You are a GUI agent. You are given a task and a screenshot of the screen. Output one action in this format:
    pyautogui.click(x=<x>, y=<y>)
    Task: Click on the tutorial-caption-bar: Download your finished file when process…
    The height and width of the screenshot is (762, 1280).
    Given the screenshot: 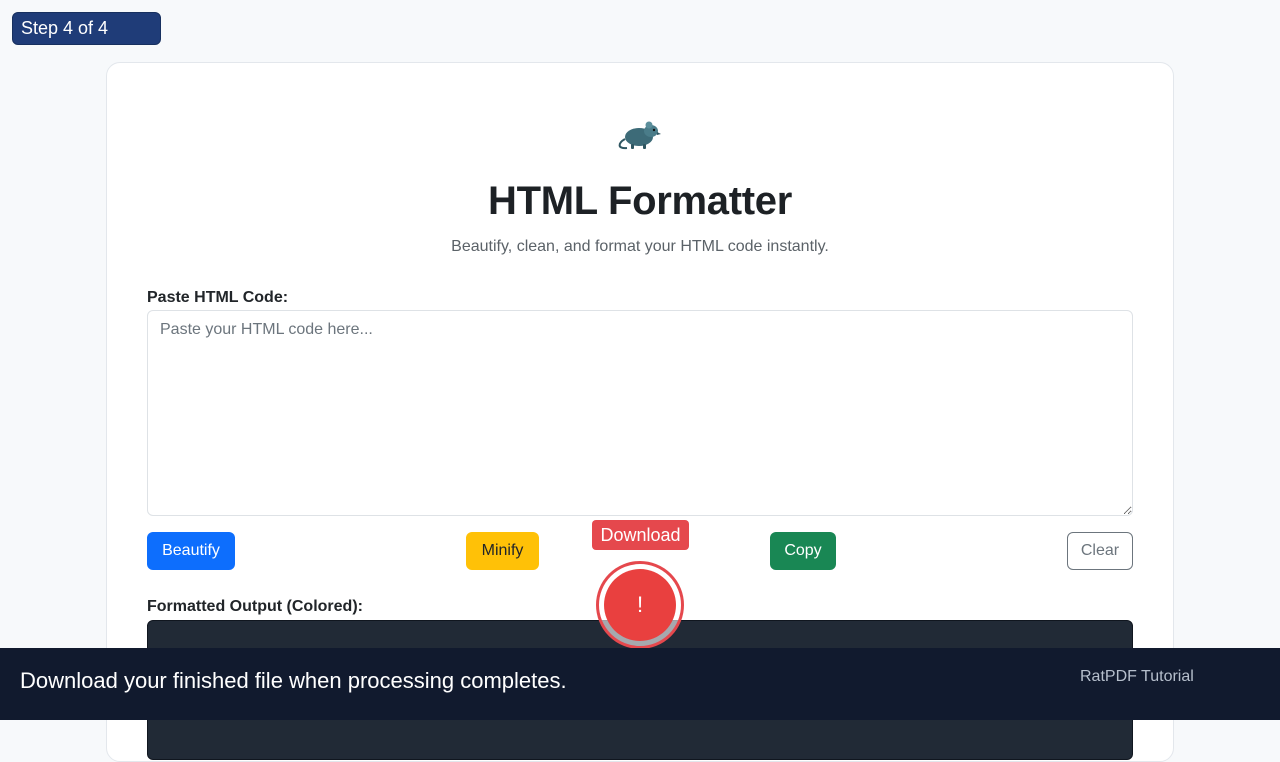 What is the action you would take?
    pyautogui.click(x=640, y=684)
    